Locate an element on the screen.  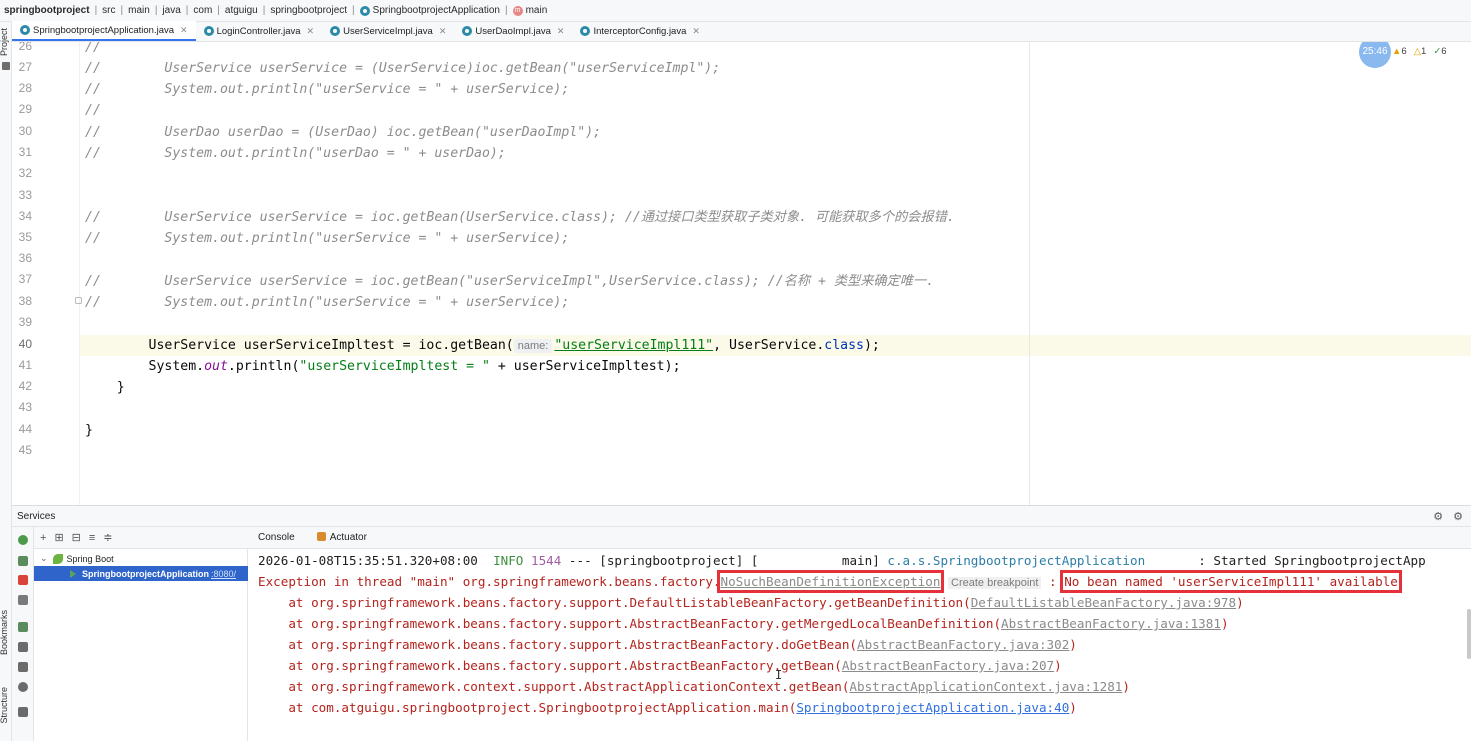
stack-trace-link: SpringbootprojectApplication.java:40 is located at coordinates (932, 707).